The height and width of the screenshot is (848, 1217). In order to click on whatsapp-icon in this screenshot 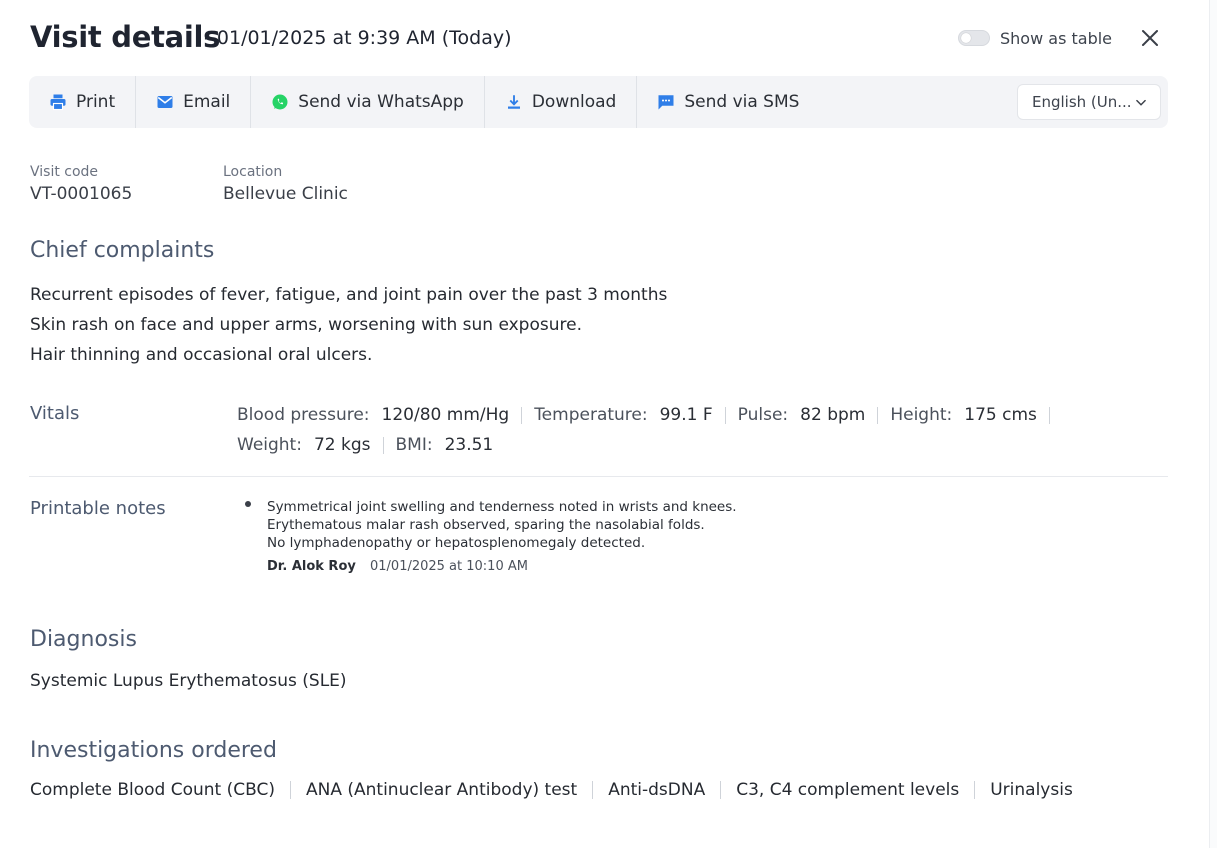, I will do `click(280, 102)`.